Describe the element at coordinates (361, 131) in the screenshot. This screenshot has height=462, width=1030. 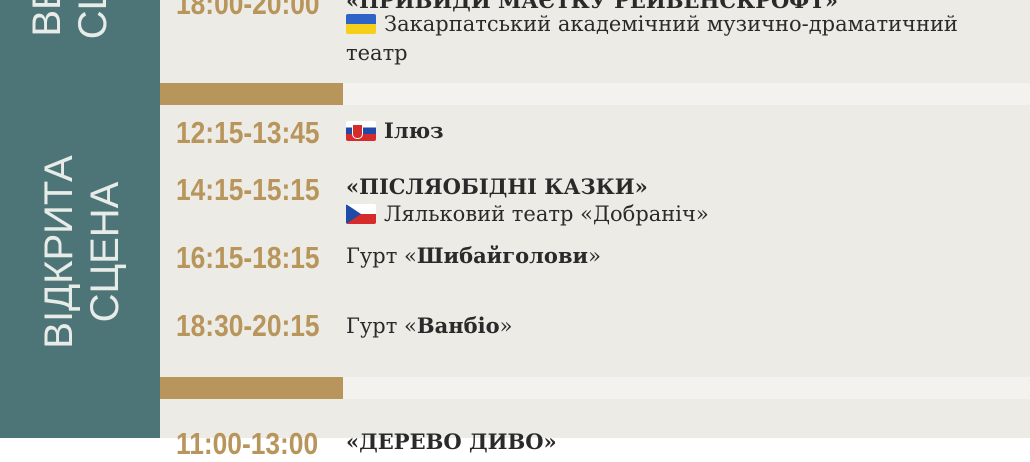
I see `slovakia-flag-icon` at that location.